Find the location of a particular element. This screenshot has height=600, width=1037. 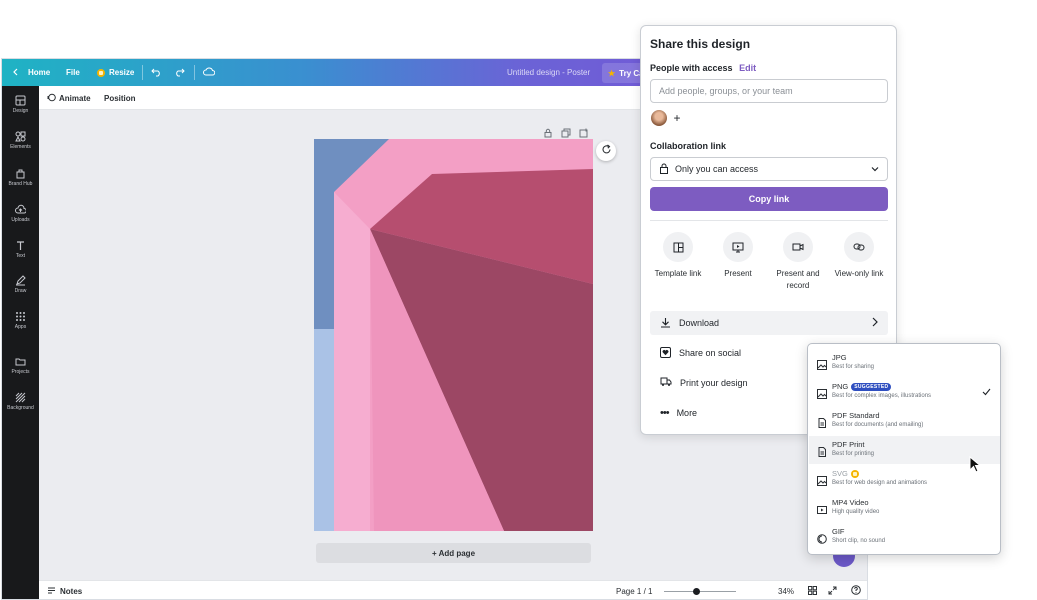

copy-link-button: Copy link is located at coordinates (769, 199).